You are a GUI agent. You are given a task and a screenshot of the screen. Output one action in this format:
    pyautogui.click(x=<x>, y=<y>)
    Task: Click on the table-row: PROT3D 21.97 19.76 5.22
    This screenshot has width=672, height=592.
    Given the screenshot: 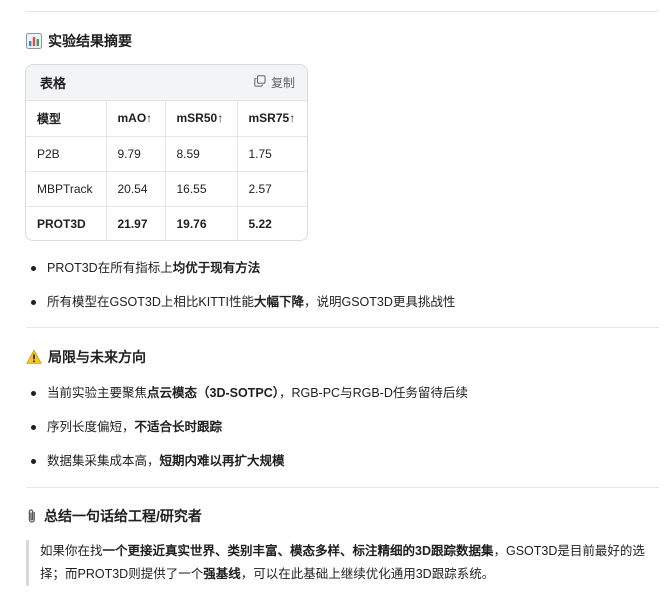 What is the action you would take?
    pyautogui.click(x=166, y=223)
    